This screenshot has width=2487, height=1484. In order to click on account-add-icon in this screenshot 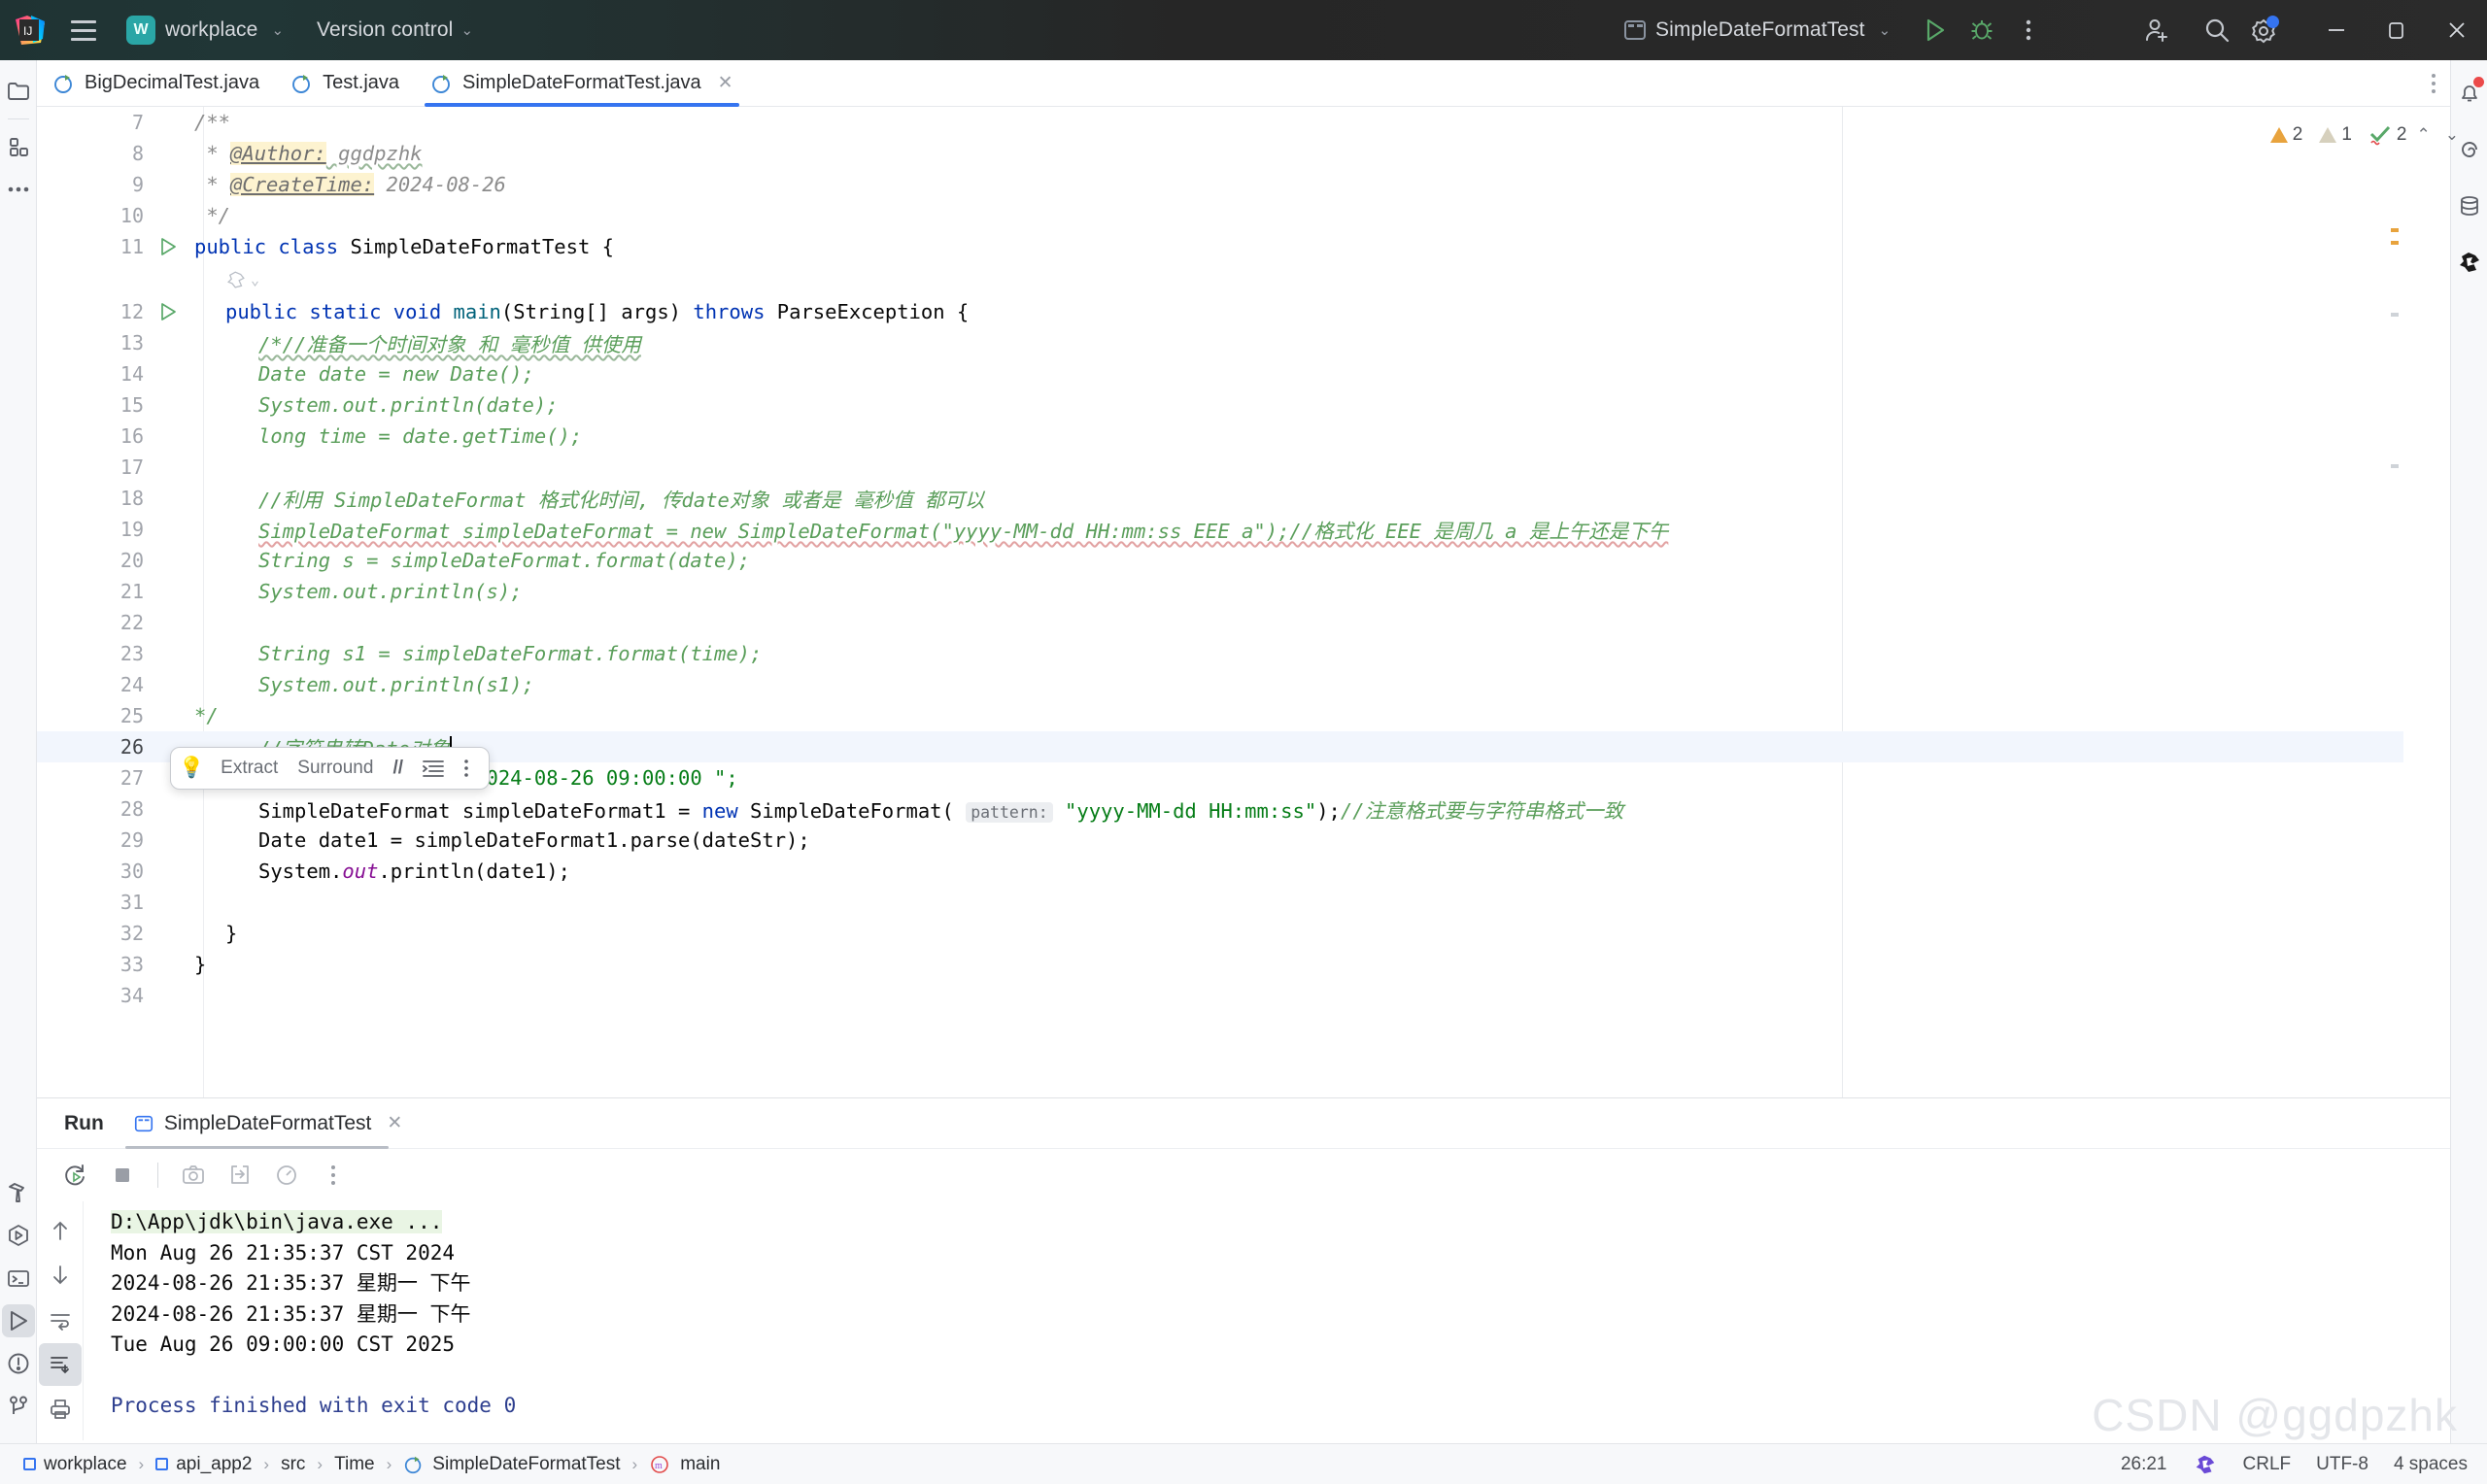, I will do `click(2156, 30)`.